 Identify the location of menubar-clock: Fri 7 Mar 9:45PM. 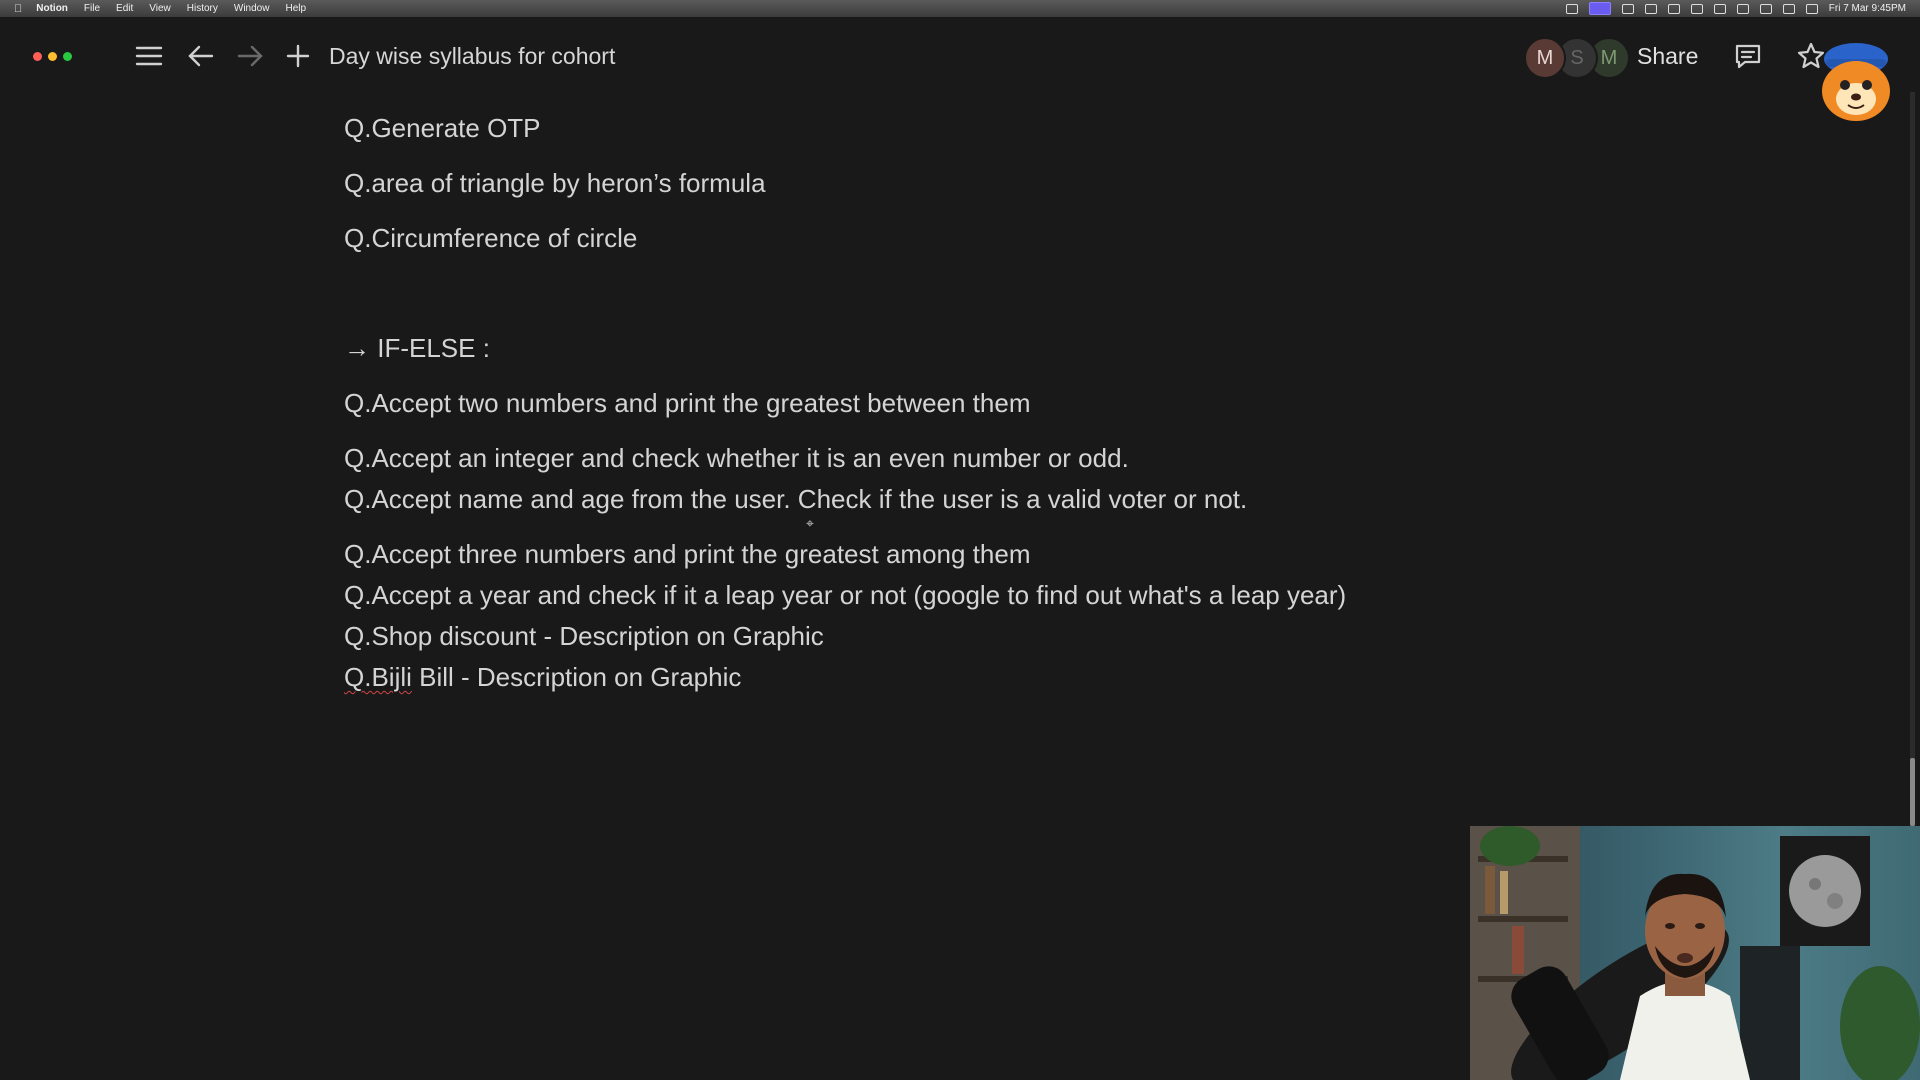
(1867, 8).